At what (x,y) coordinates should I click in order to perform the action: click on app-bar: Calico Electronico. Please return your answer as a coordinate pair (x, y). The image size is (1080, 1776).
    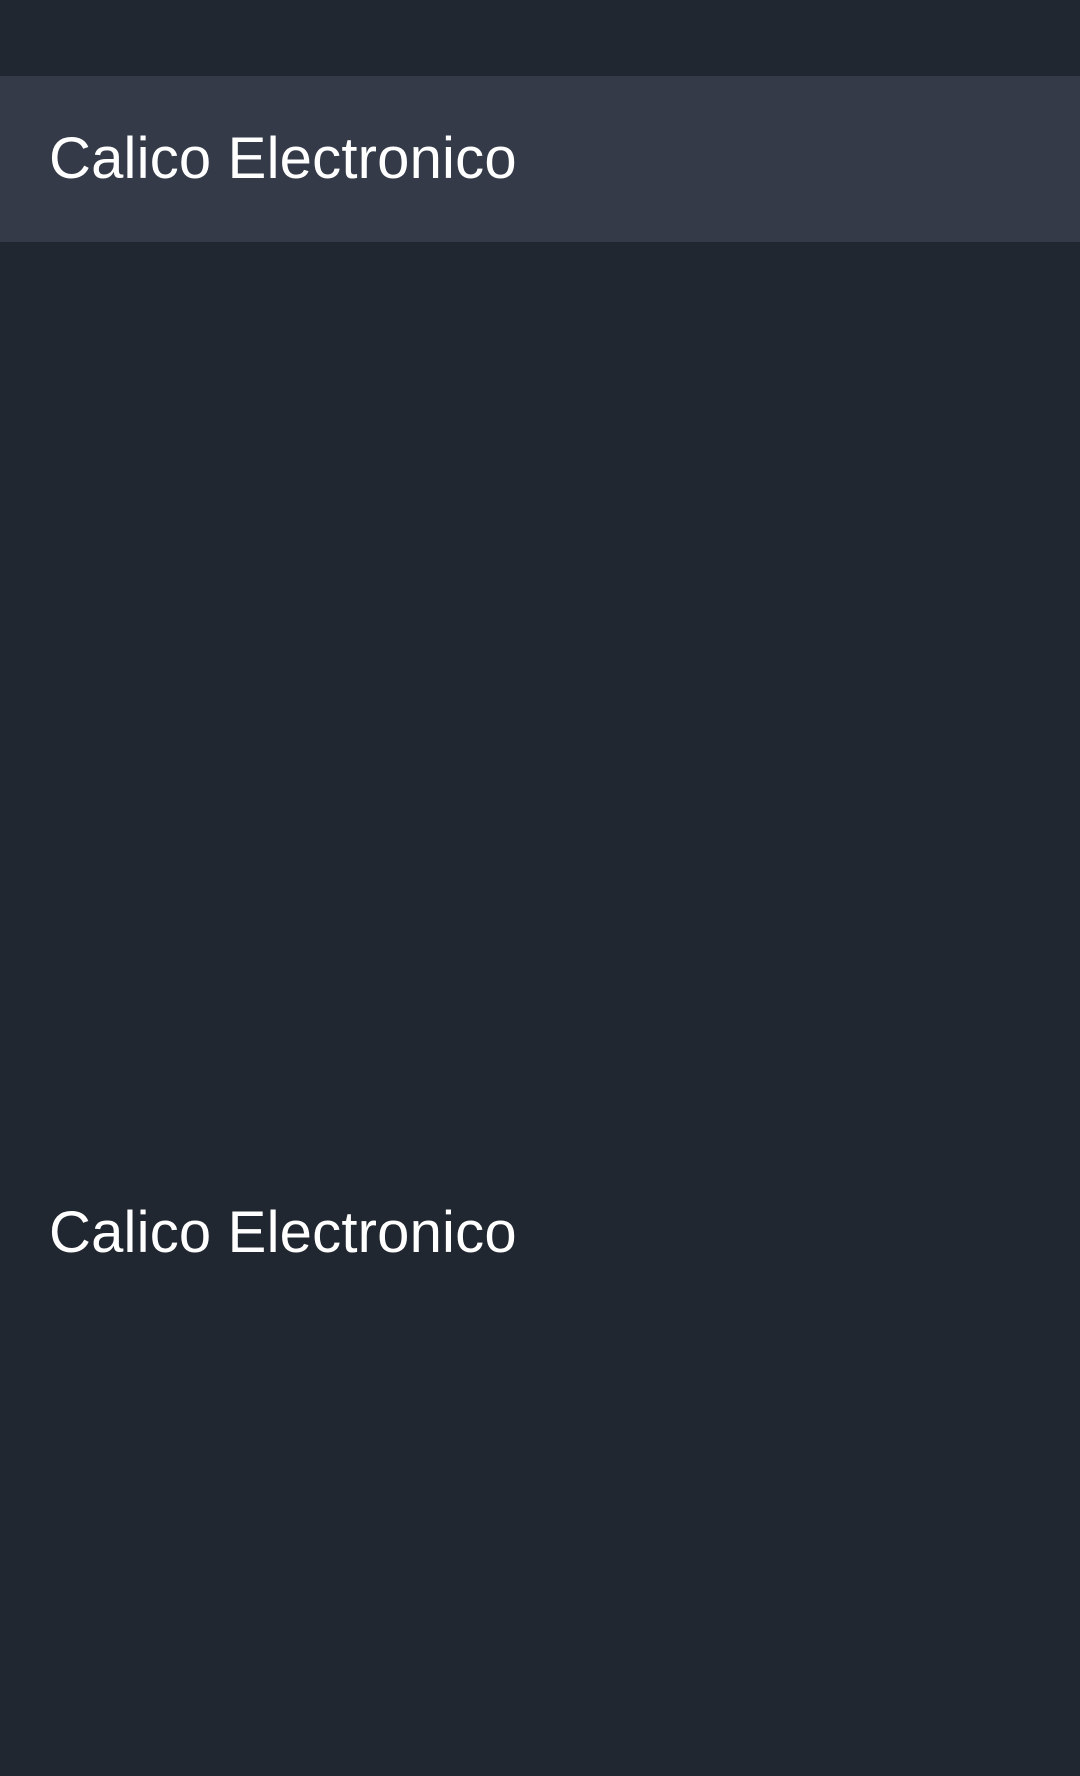
    Looking at the image, I should click on (540, 159).